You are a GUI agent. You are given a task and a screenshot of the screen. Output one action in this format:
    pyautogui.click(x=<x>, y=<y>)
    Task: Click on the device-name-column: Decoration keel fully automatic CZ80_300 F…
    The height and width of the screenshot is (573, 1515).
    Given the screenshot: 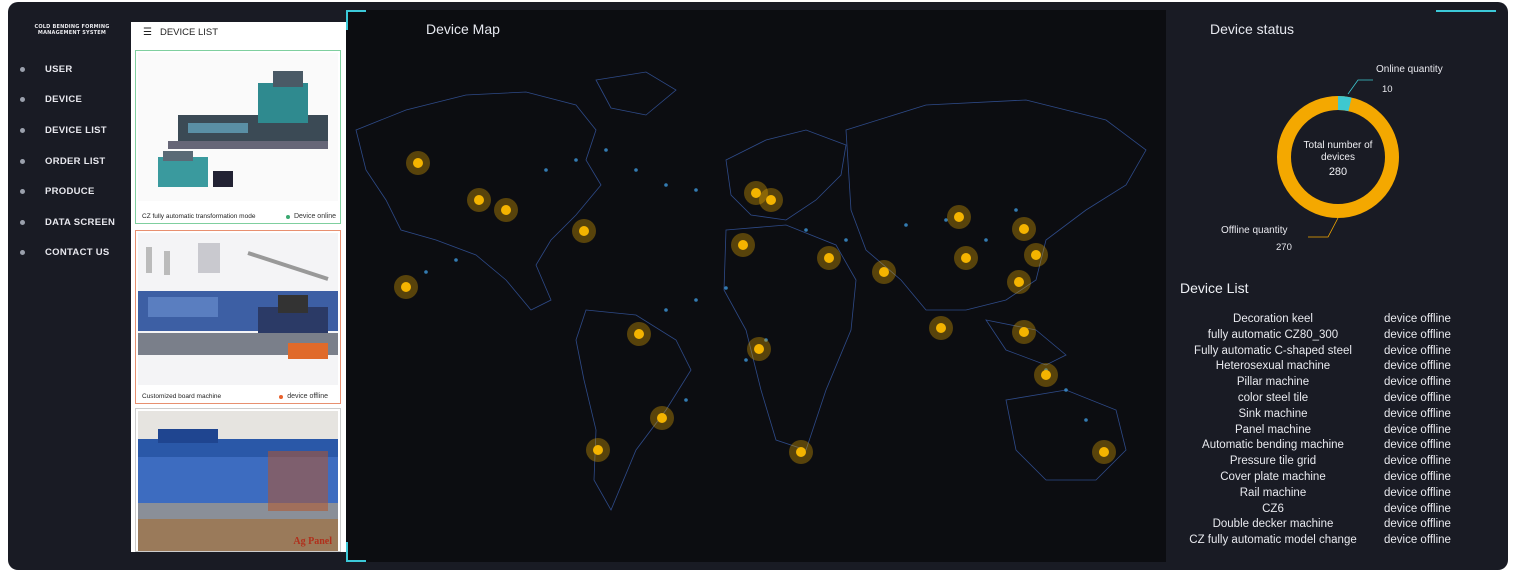 What is the action you would take?
    pyautogui.click(x=1273, y=430)
    